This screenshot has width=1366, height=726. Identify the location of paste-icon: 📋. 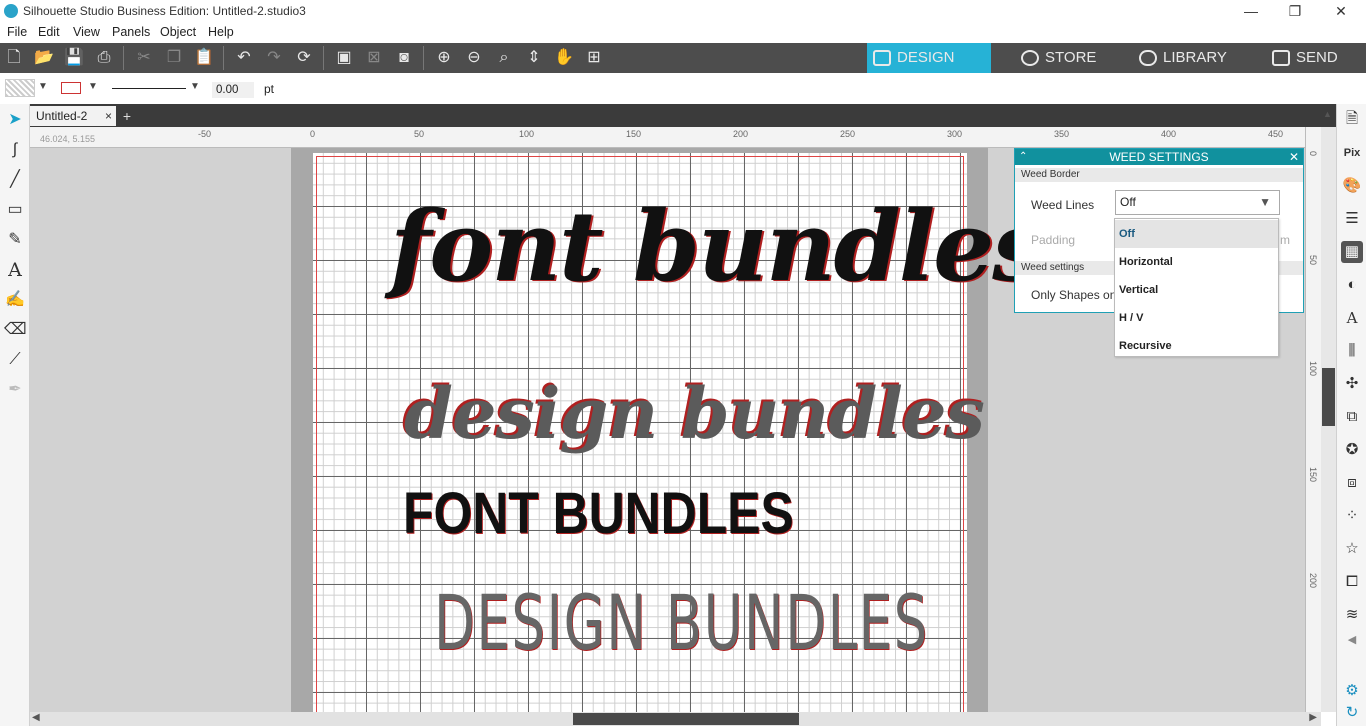
(204, 58).